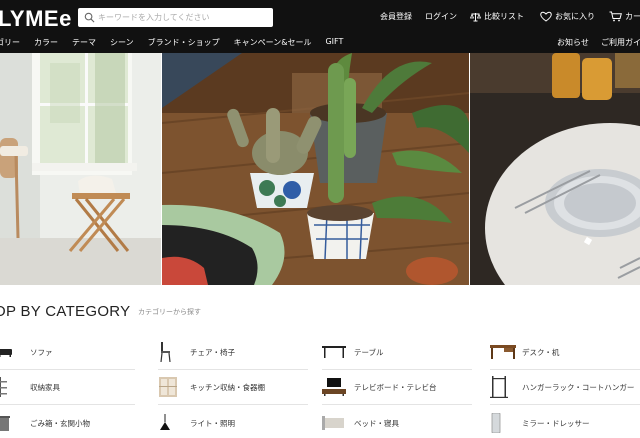  What do you see at coordinates (369, 352) in the screenshot?
I see `category-label: テーブル` at bounding box center [369, 352].